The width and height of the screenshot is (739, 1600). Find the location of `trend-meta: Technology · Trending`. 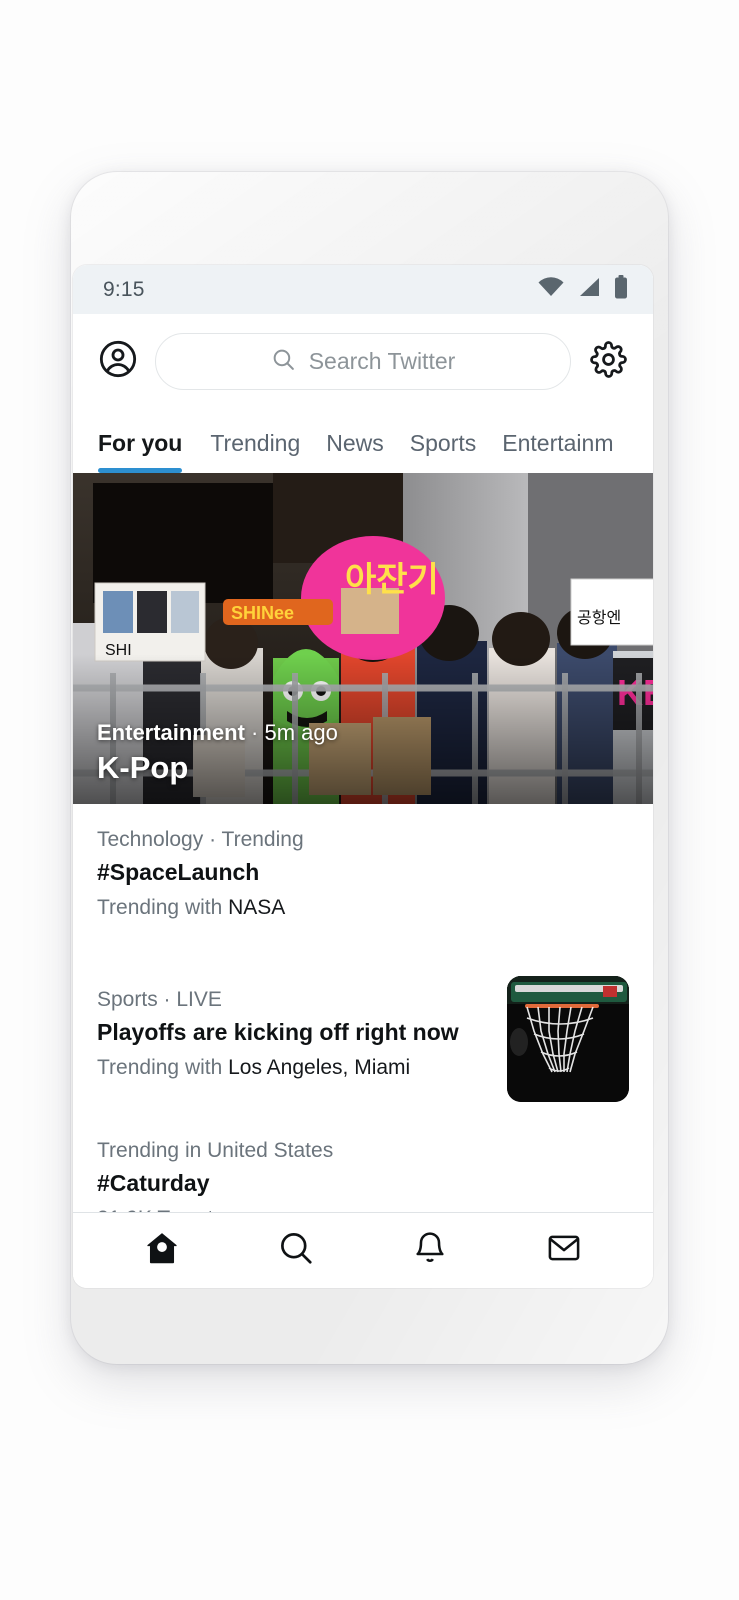

trend-meta: Technology · Trending is located at coordinates (200, 839).